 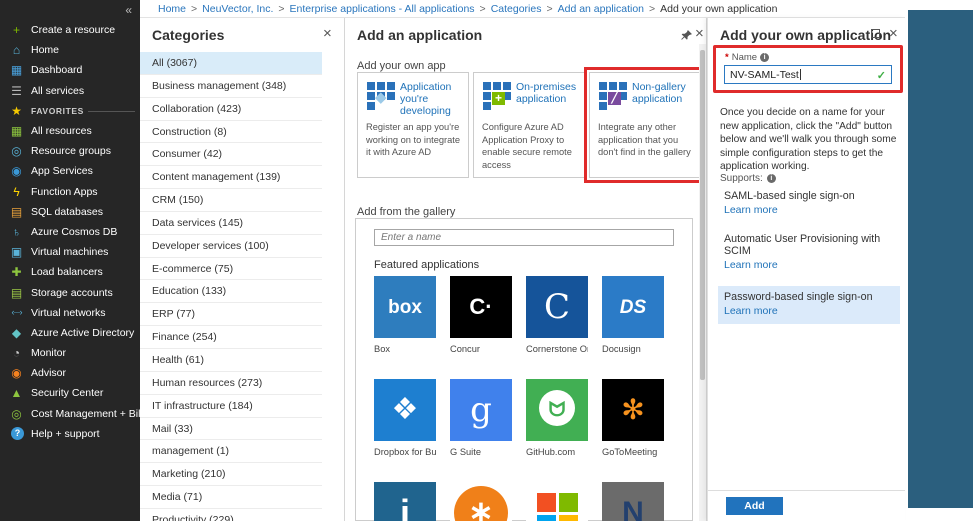 What do you see at coordinates (70, 252) in the screenshot?
I see `sidebar-item: ▣ Virtual machines` at bounding box center [70, 252].